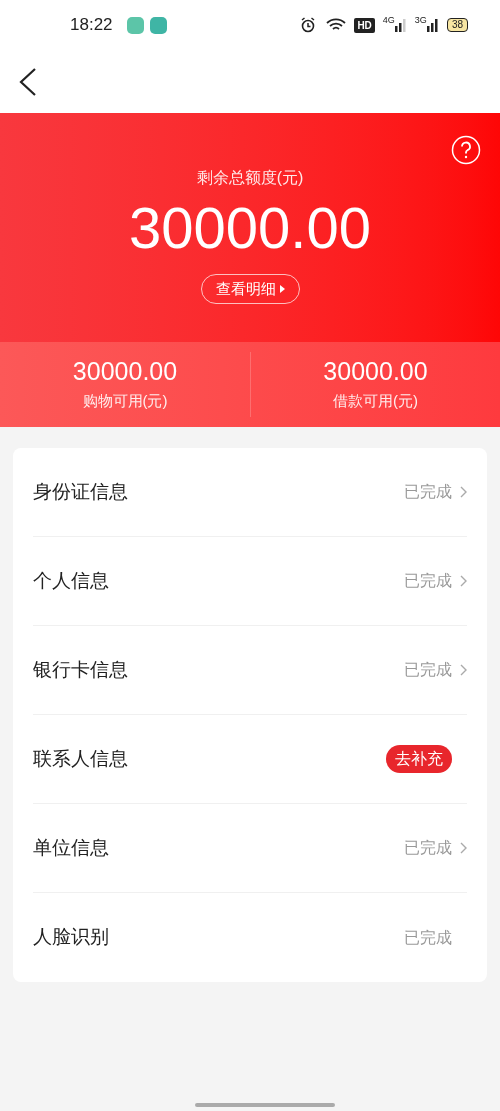 The image size is (500, 1111). Describe the element at coordinates (135, 25) in the screenshot. I see `app-icon` at that location.